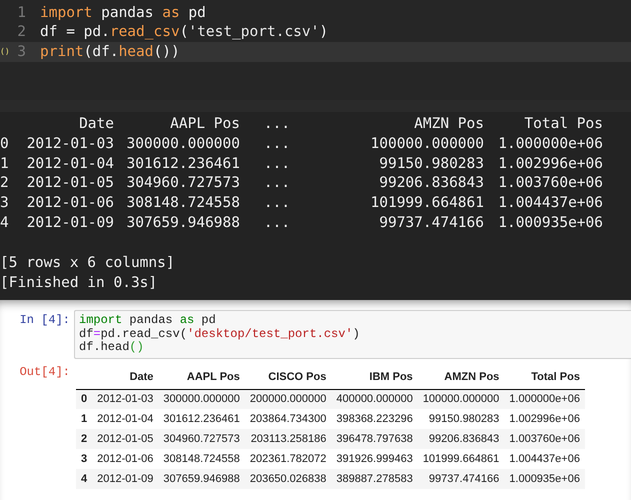  I want to click on line-number: 2, so click(21, 32).